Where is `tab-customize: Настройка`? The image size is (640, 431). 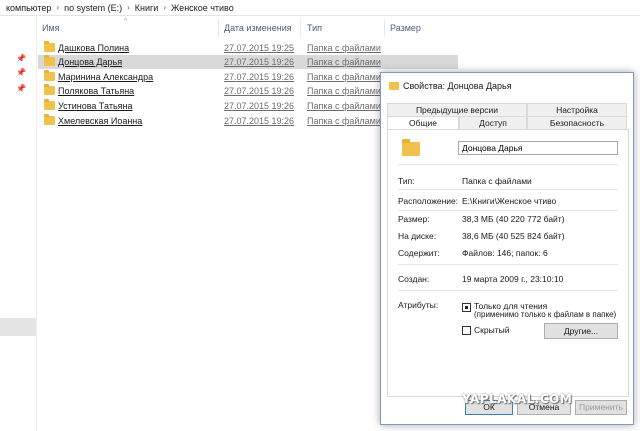
tab-customize: Настройка is located at coordinates (577, 109).